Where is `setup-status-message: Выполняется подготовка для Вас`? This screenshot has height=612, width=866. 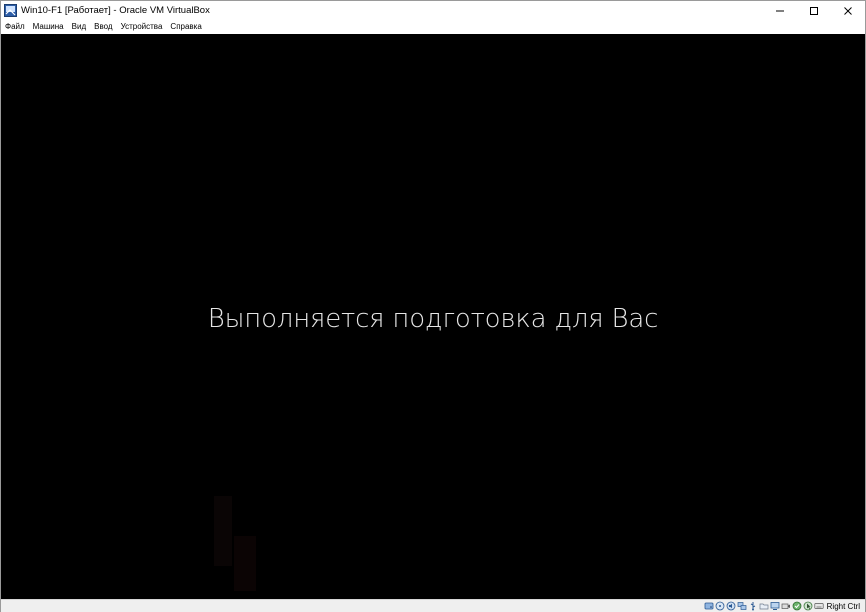 setup-status-message: Выполняется подготовка для Вас is located at coordinates (433, 319).